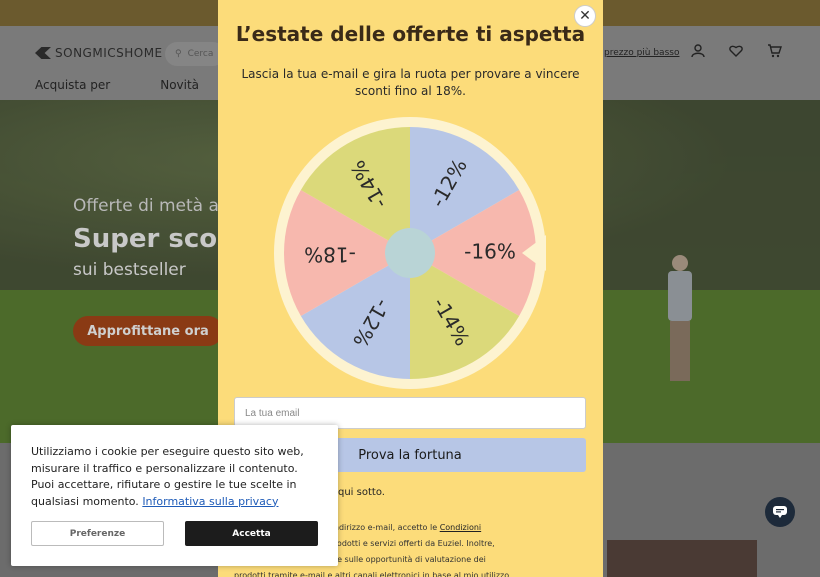  I want to click on logo-mark-icon, so click(43, 53).